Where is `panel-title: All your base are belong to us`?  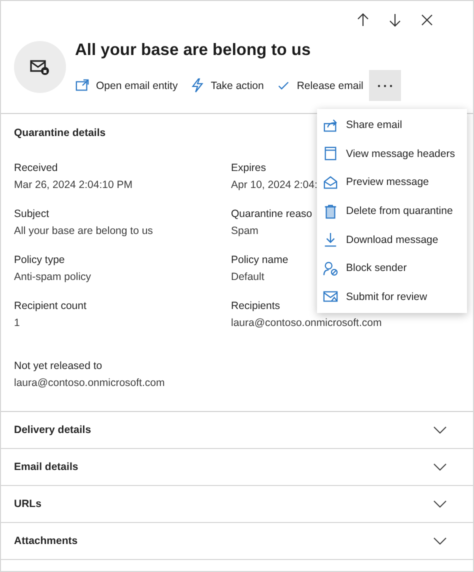 panel-title: All your base are belong to us is located at coordinates (193, 50).